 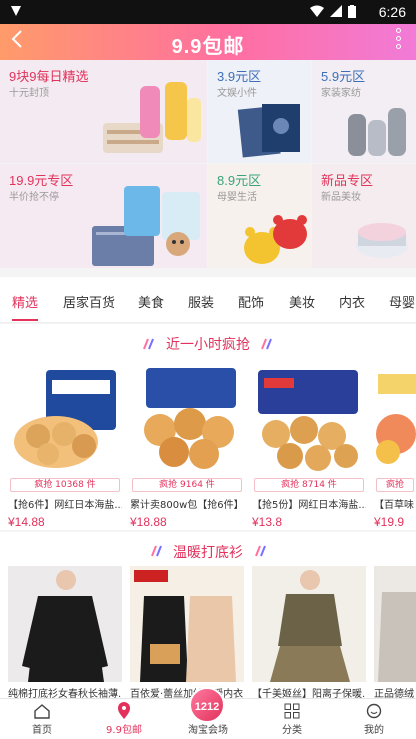 What do you see at coordinates (377, 132) in the screenshot?
I see `storage-bottles-image` at bounding box center [377, 132].